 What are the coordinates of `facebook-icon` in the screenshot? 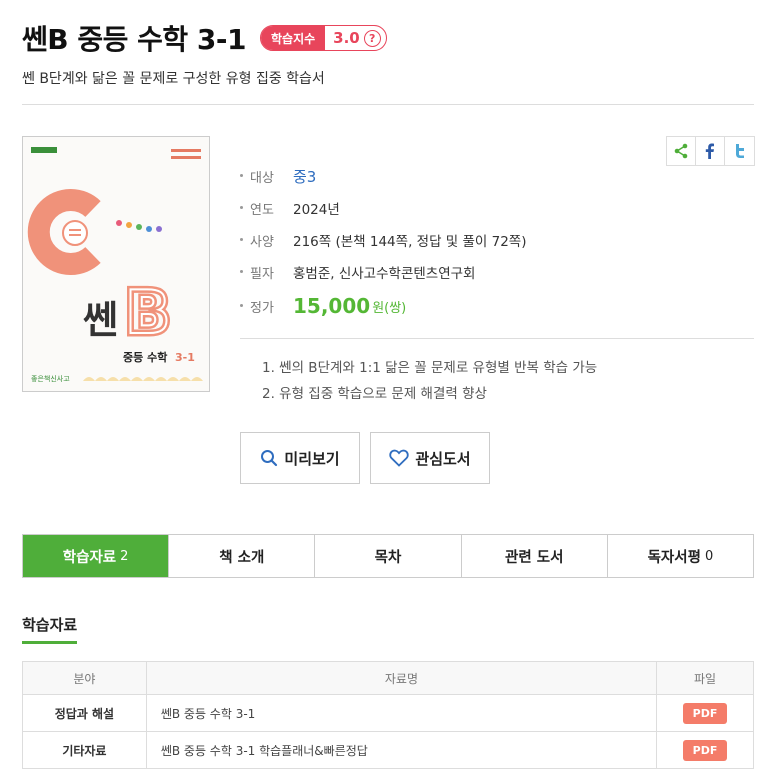 It's located at (709, 151).